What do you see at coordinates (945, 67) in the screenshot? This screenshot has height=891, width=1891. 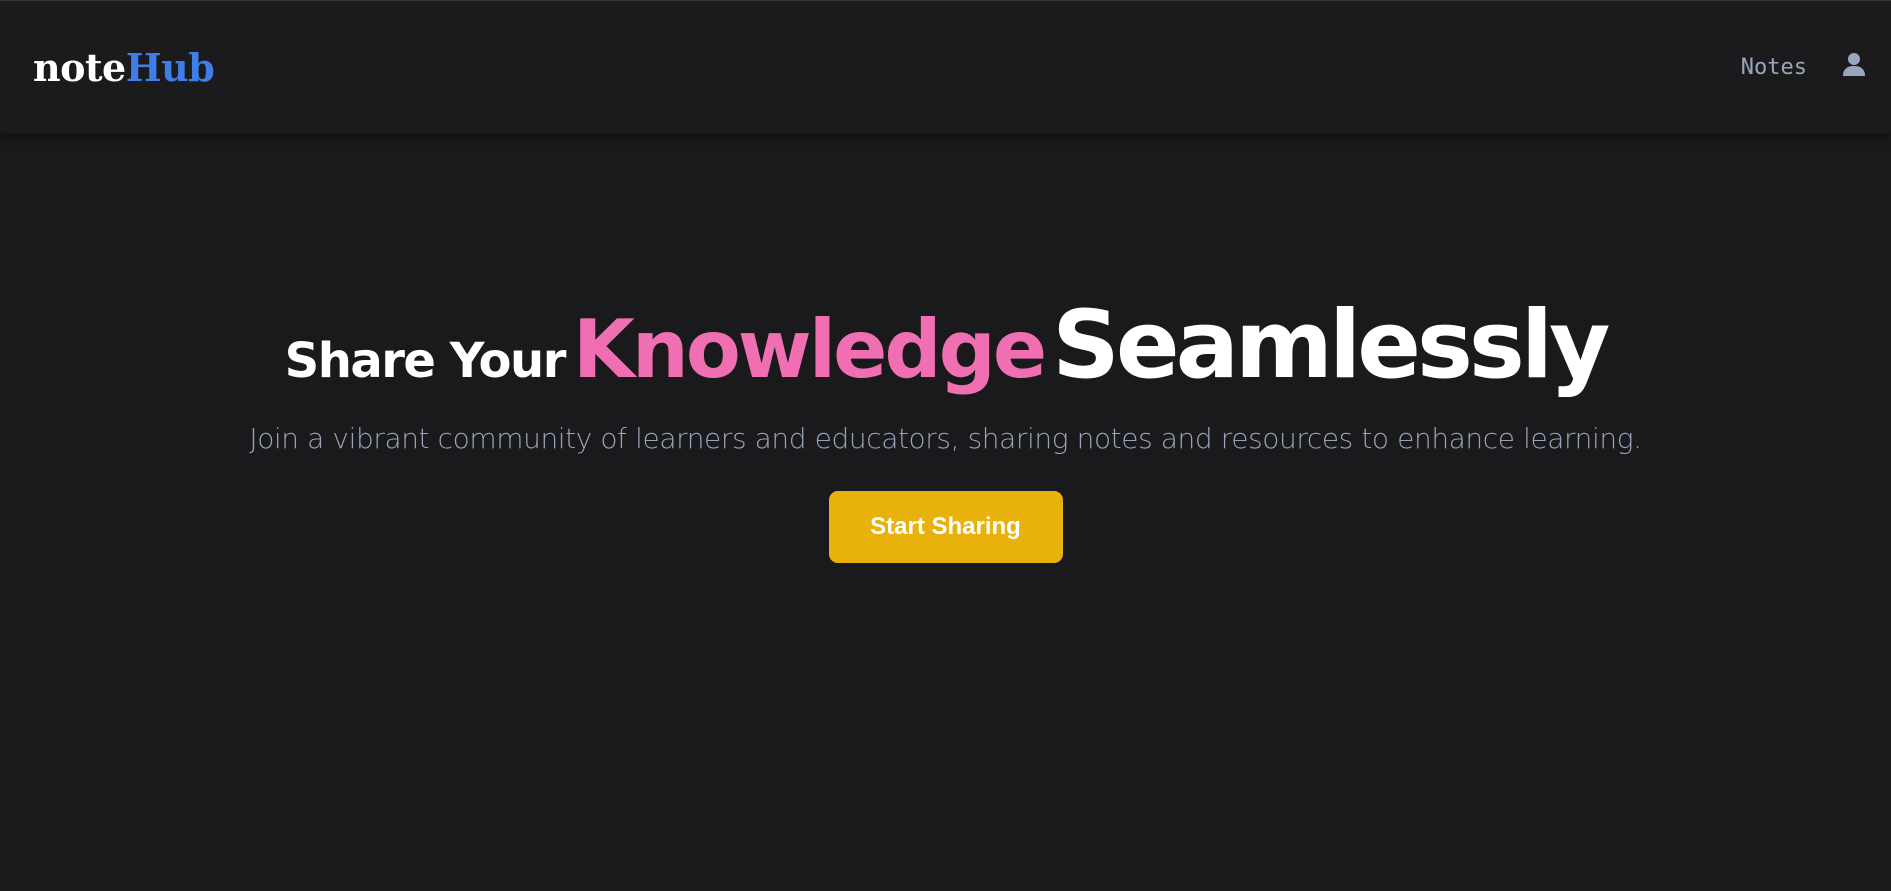 I see `navbar: noteHub Notes` at bounding box center [945, 67].